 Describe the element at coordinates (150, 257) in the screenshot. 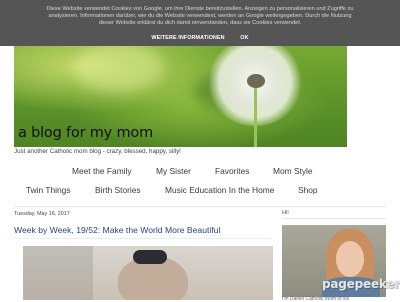

I see `post-image-bow` at that location.